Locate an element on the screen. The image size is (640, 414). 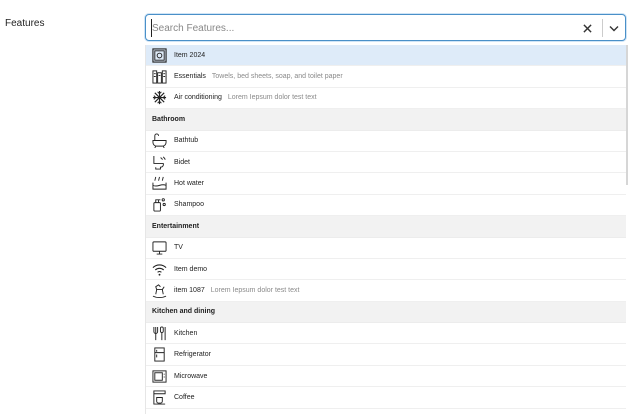
group-heading-kitchen-and-dining: Kitchen and dining is located at coordinates (386, 312).